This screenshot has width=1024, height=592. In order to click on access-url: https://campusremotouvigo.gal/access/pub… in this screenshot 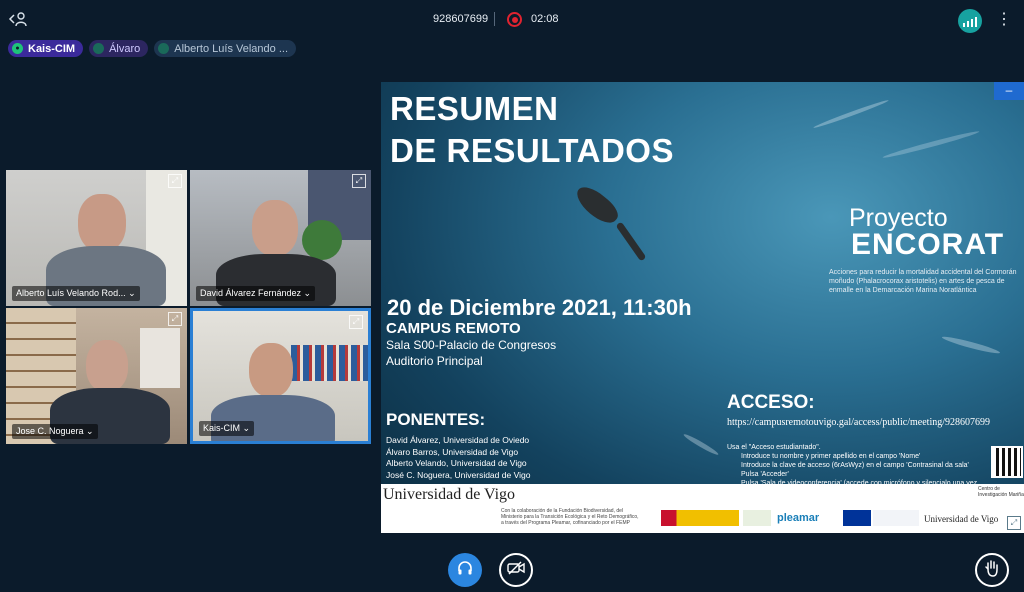, I will do `click(859, 422)`.